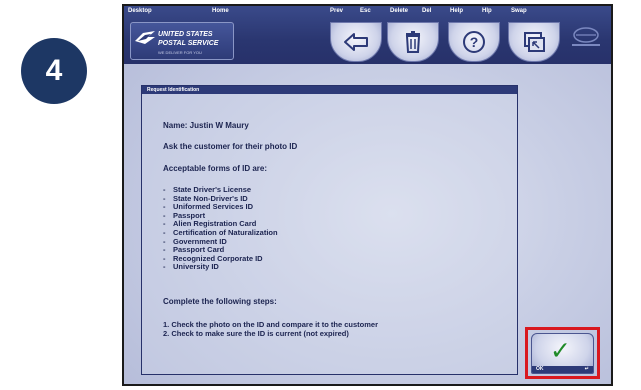  I want to click on help-button: ?, so click(474, 42).